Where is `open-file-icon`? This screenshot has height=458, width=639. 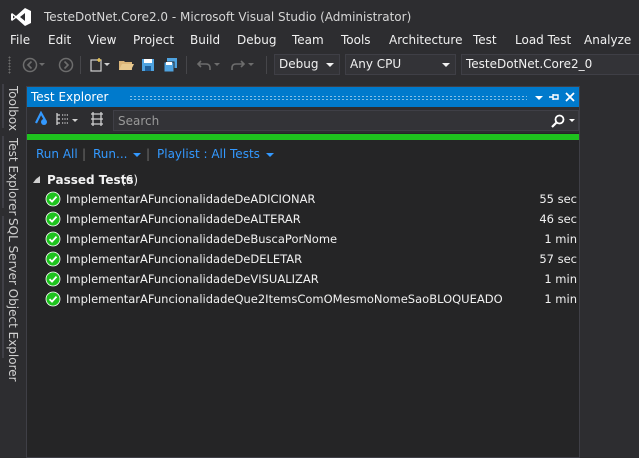
open-file-icon is located at coordinates (126, 65).